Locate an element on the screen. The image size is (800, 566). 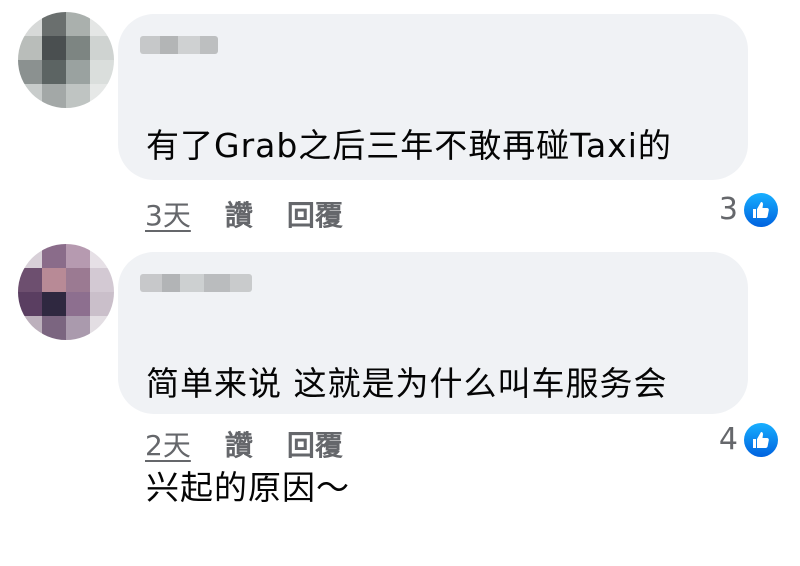
timestamp-link: 2天 is located at coordinates (168, 444).